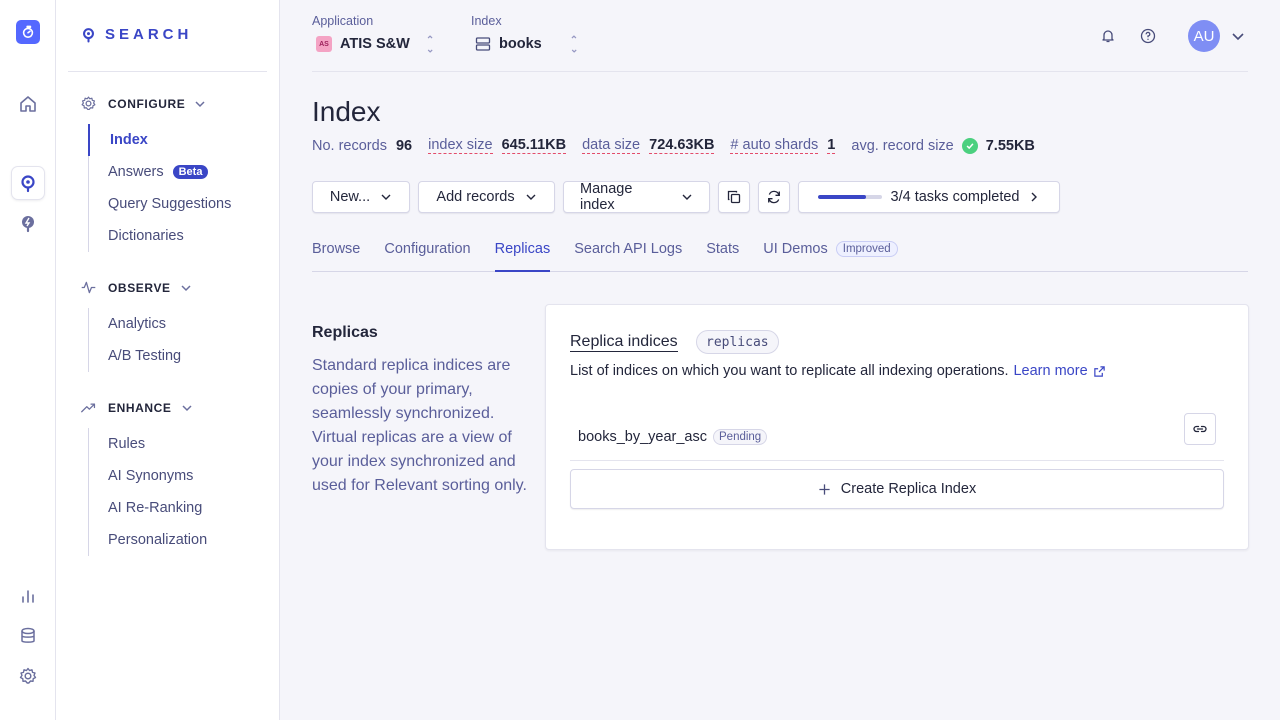 The width and height of the screenshot is (1280, 720). Describe the element at coordinates (525, 34) in the screenshot. I see `index-selector: Index books ⌃ ⌃` at that location.